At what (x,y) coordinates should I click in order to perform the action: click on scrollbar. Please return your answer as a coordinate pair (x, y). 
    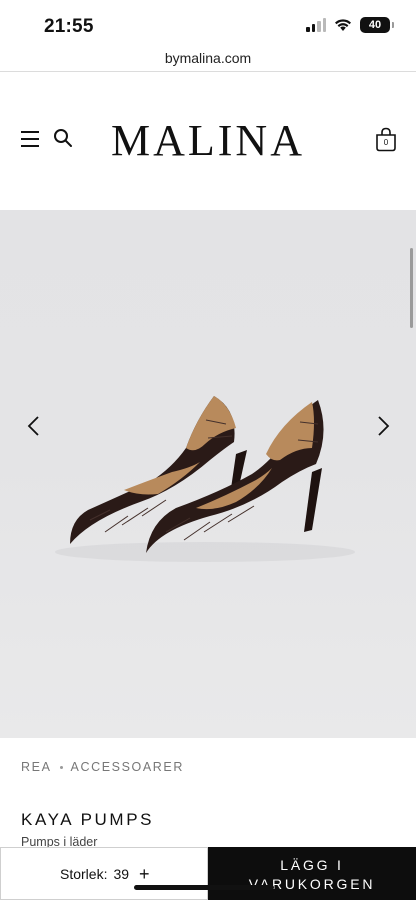
    Looking at the image, I should click on (411, 288).